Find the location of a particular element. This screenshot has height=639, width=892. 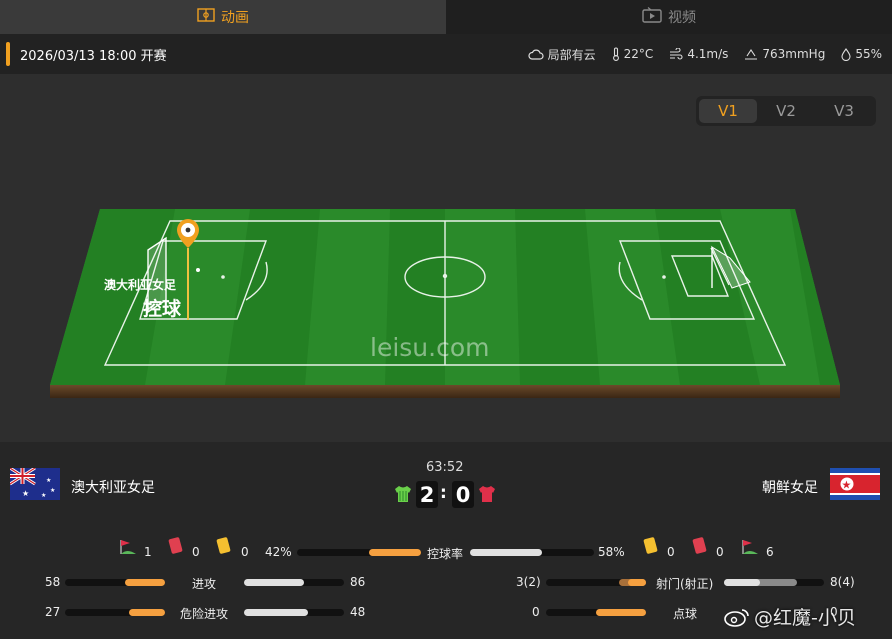

pressure-icon is located at coordinates (751, 54).